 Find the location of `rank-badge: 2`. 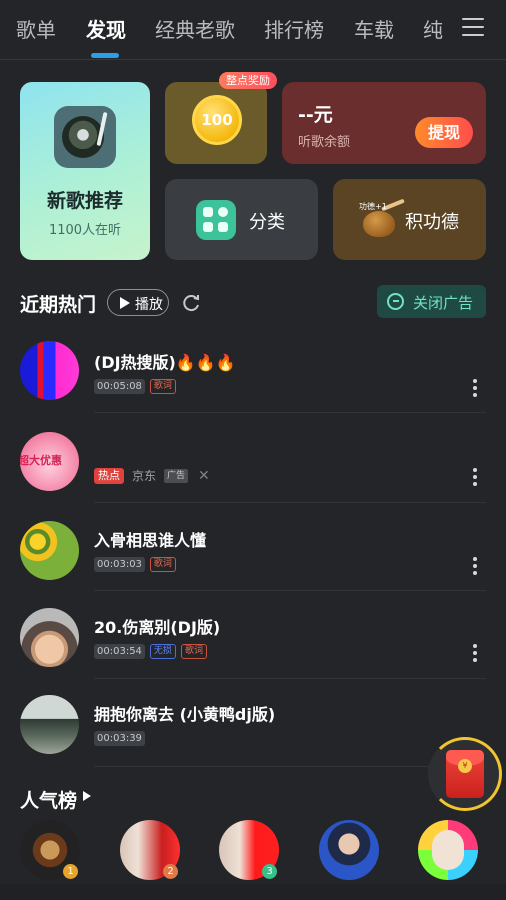

rank-badge: 2 is located at coordinates (170, 871).